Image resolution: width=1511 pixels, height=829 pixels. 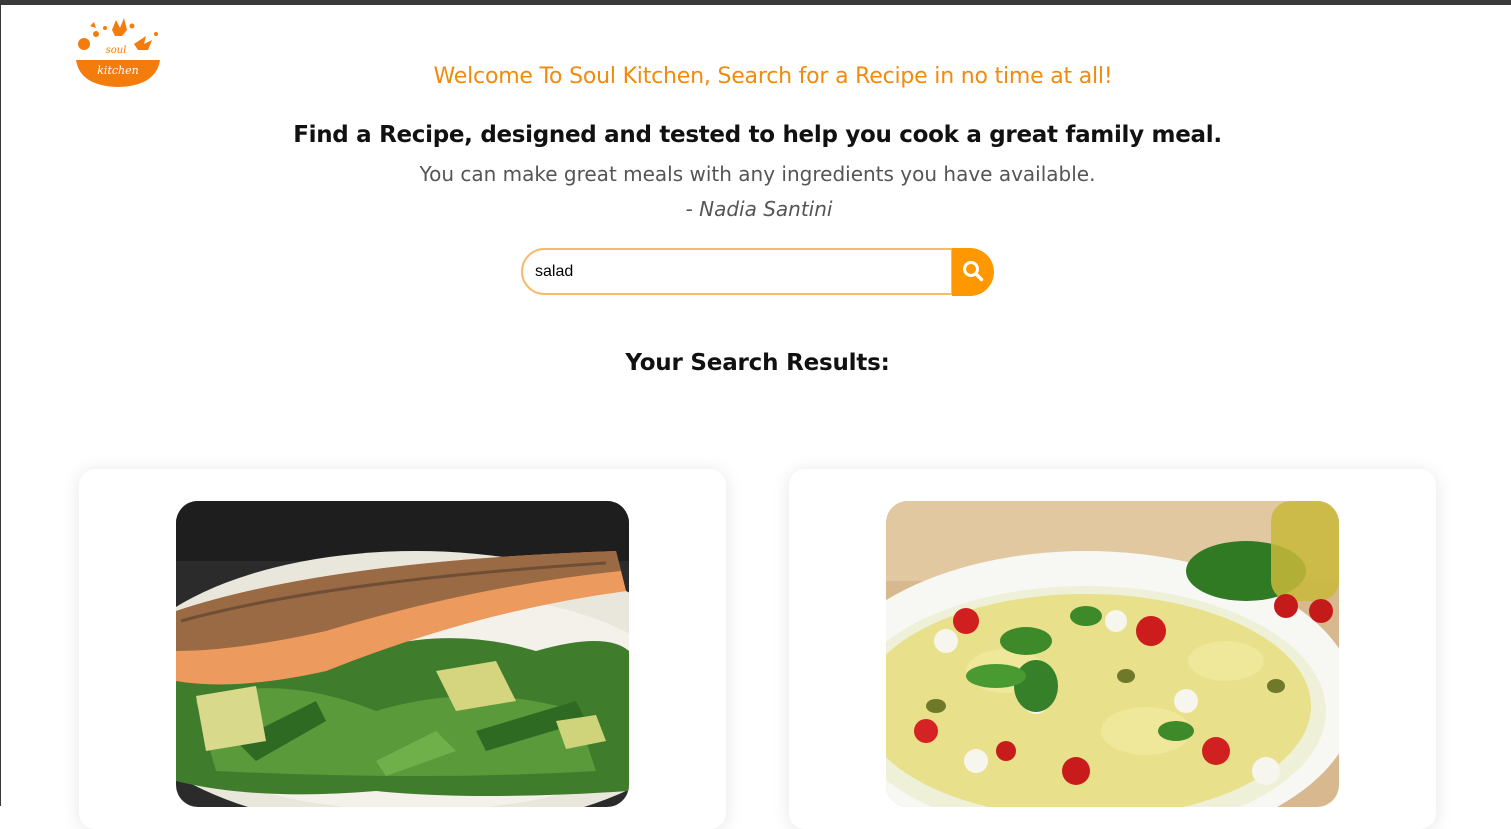 I want to click on results-title: Your Search Results:, so click(x=757, y=363).